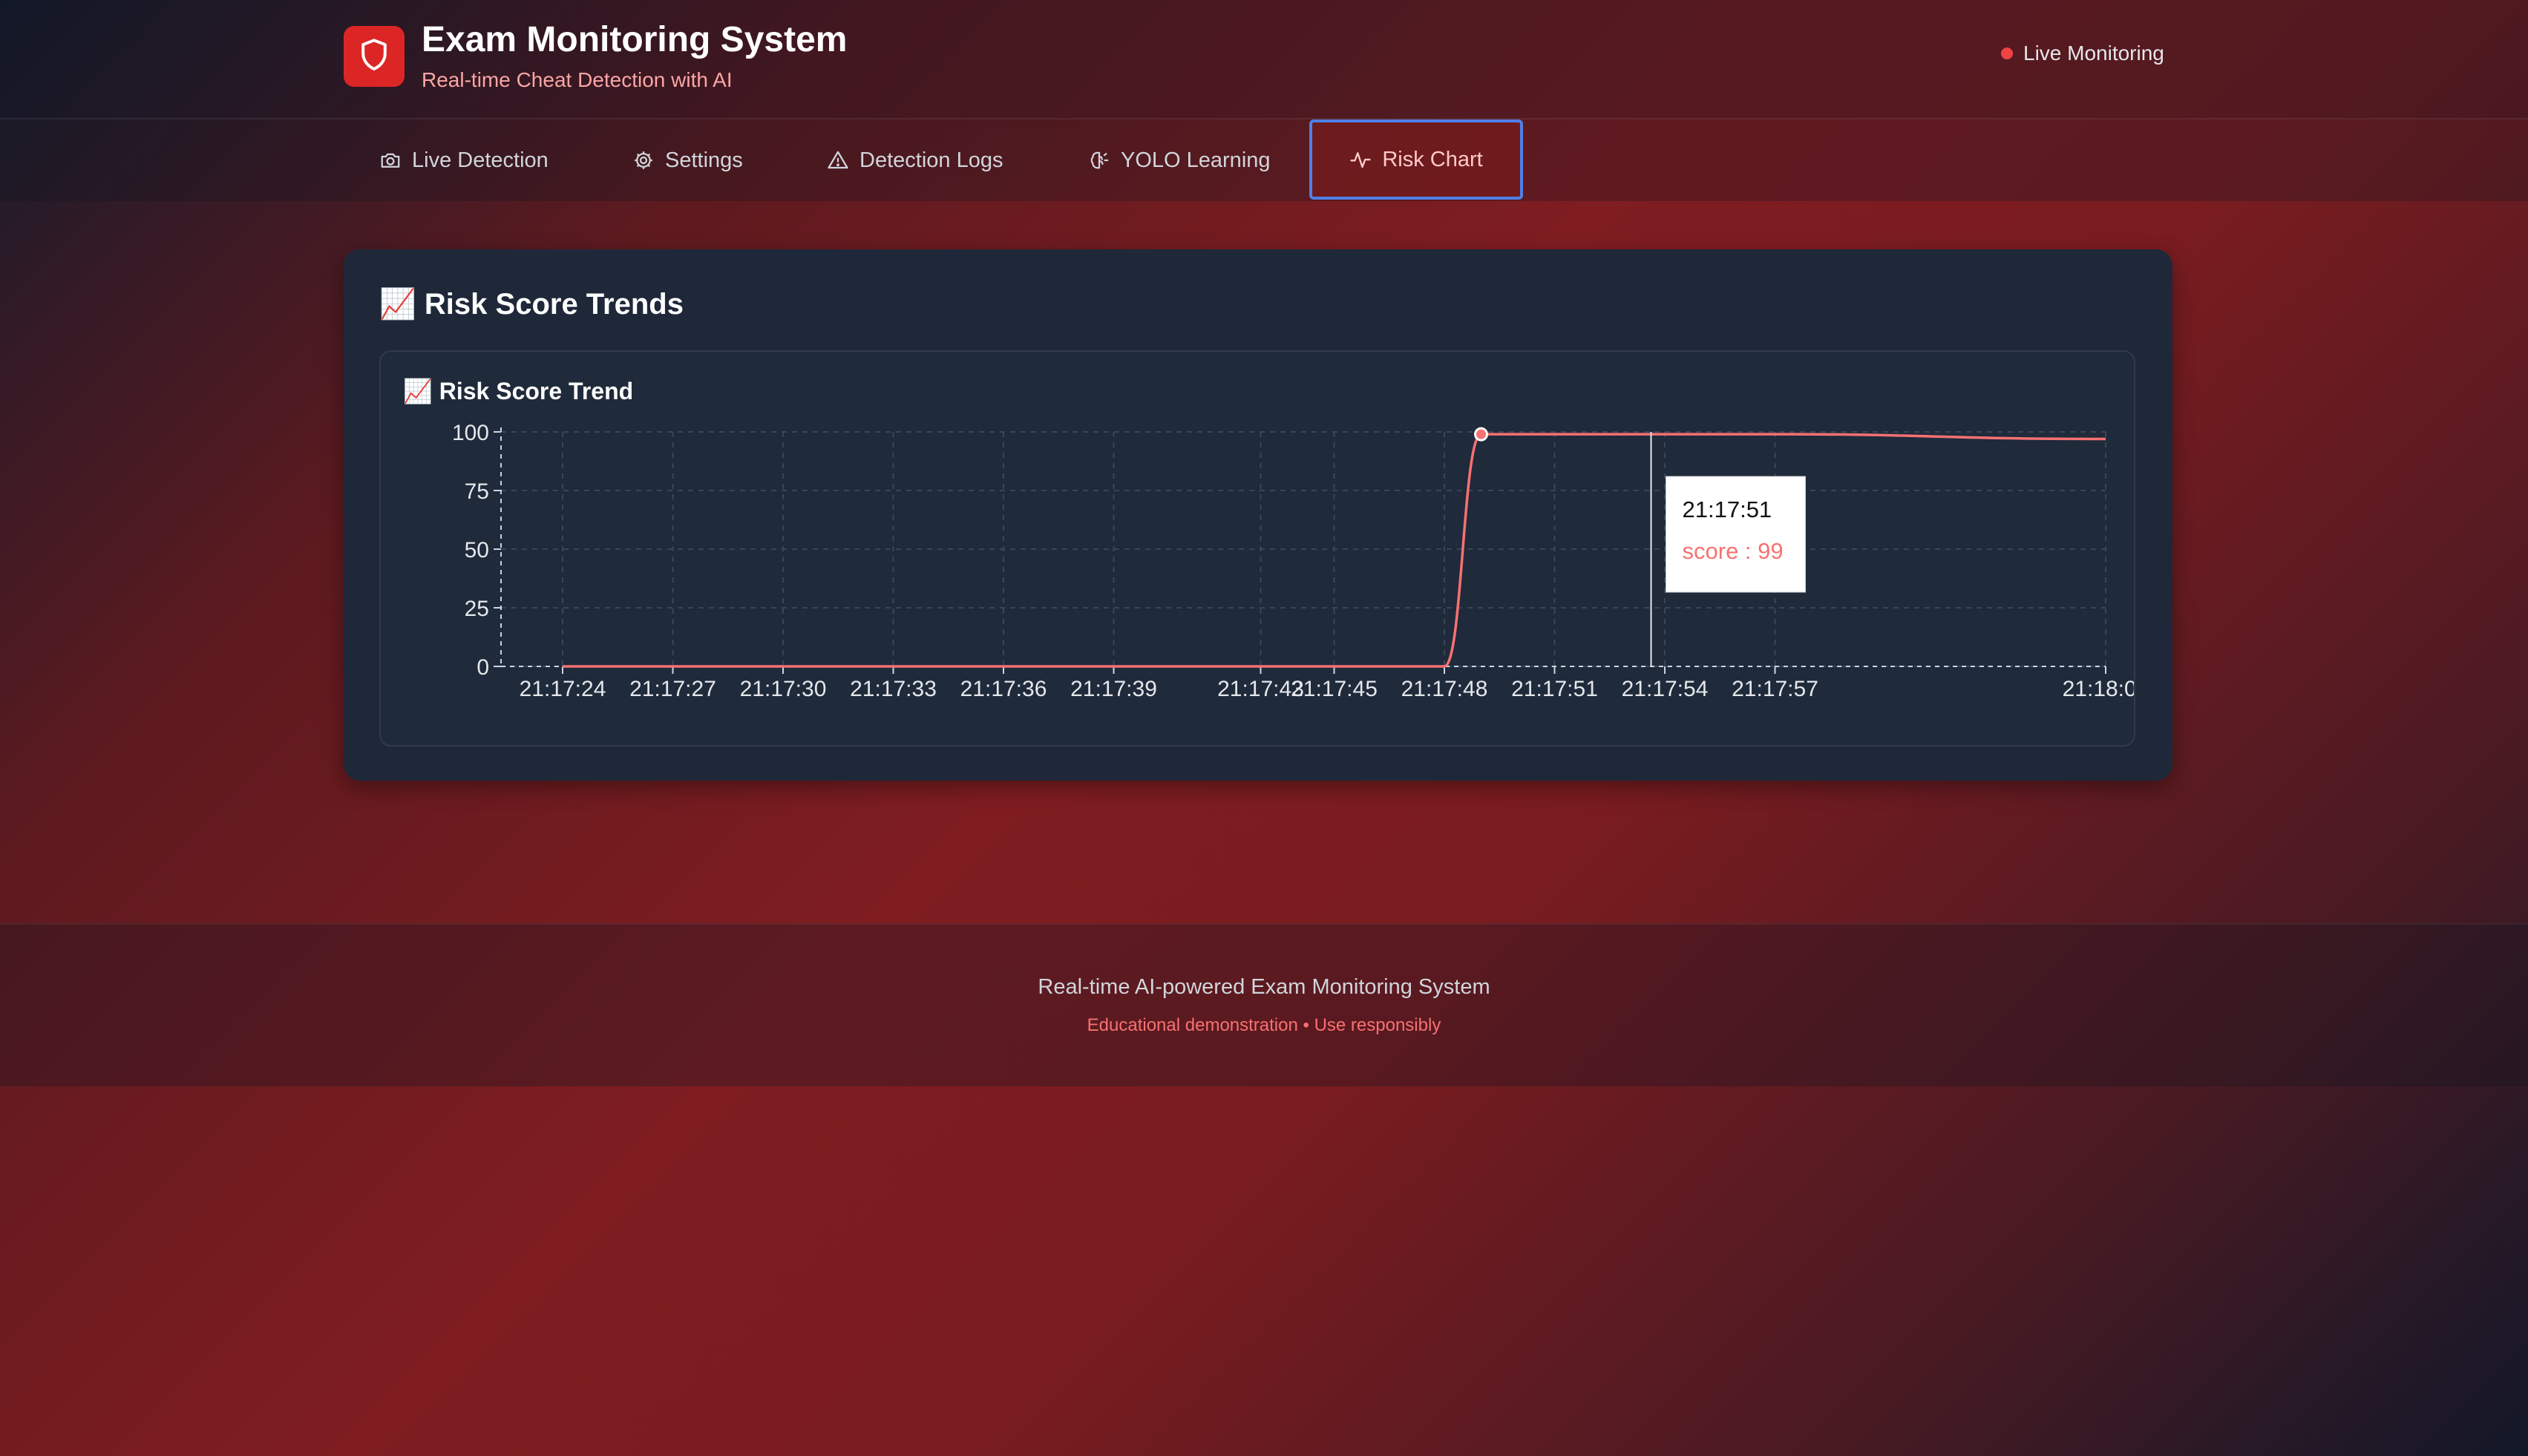 The height and width of the screenshot is (1456, 2528). I want to click on x-tick-label: 21:17:39, so click(1113, 689).